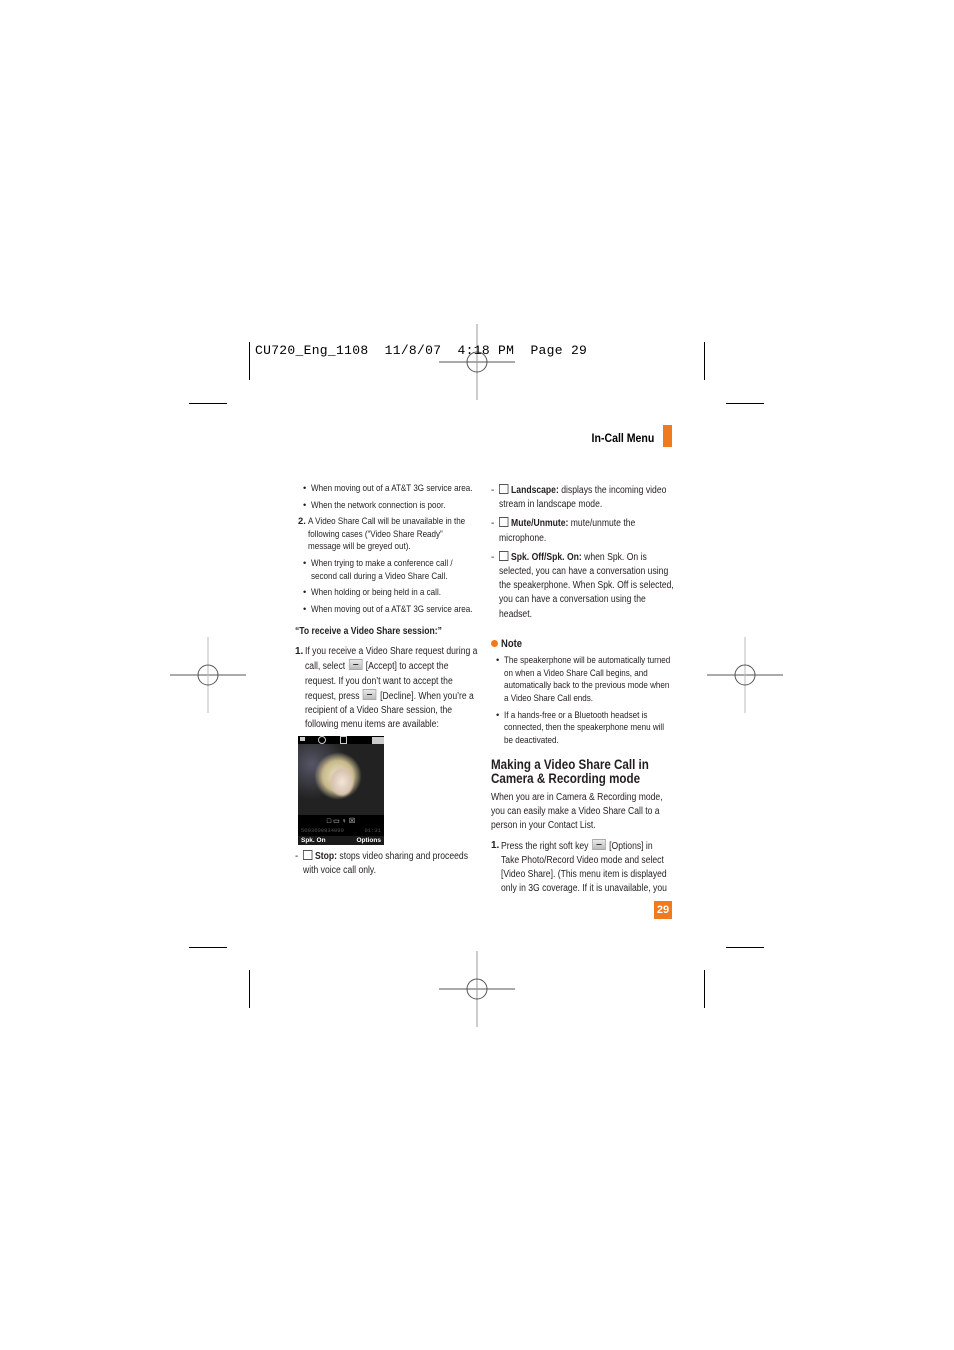  What do you see at coordinates (504, 489) in the screenshot?
I see `landscape-icon` at bounding box center [504, 489].